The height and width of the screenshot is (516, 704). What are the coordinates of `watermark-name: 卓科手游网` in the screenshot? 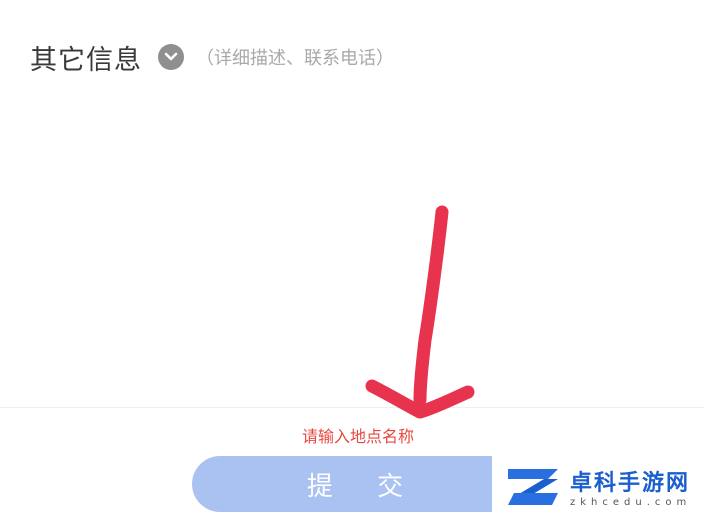 It's located at (630, 482).